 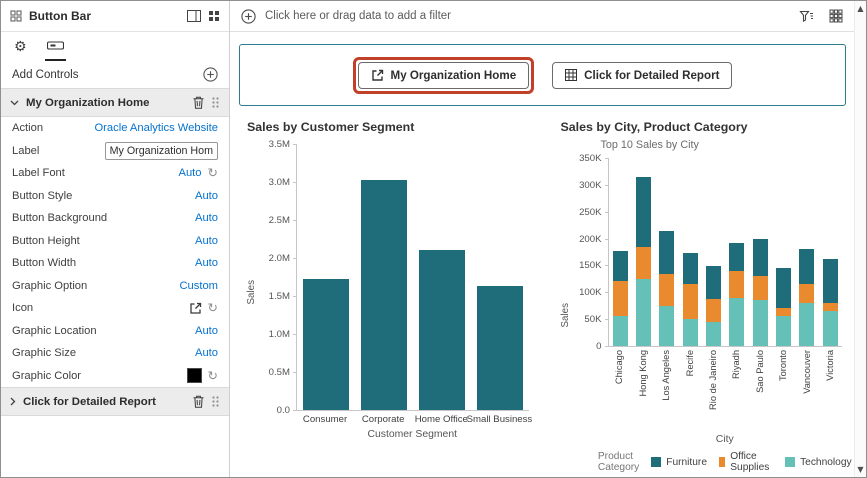 I want to click on bar-column-toronto, so click(x=783, y=252).